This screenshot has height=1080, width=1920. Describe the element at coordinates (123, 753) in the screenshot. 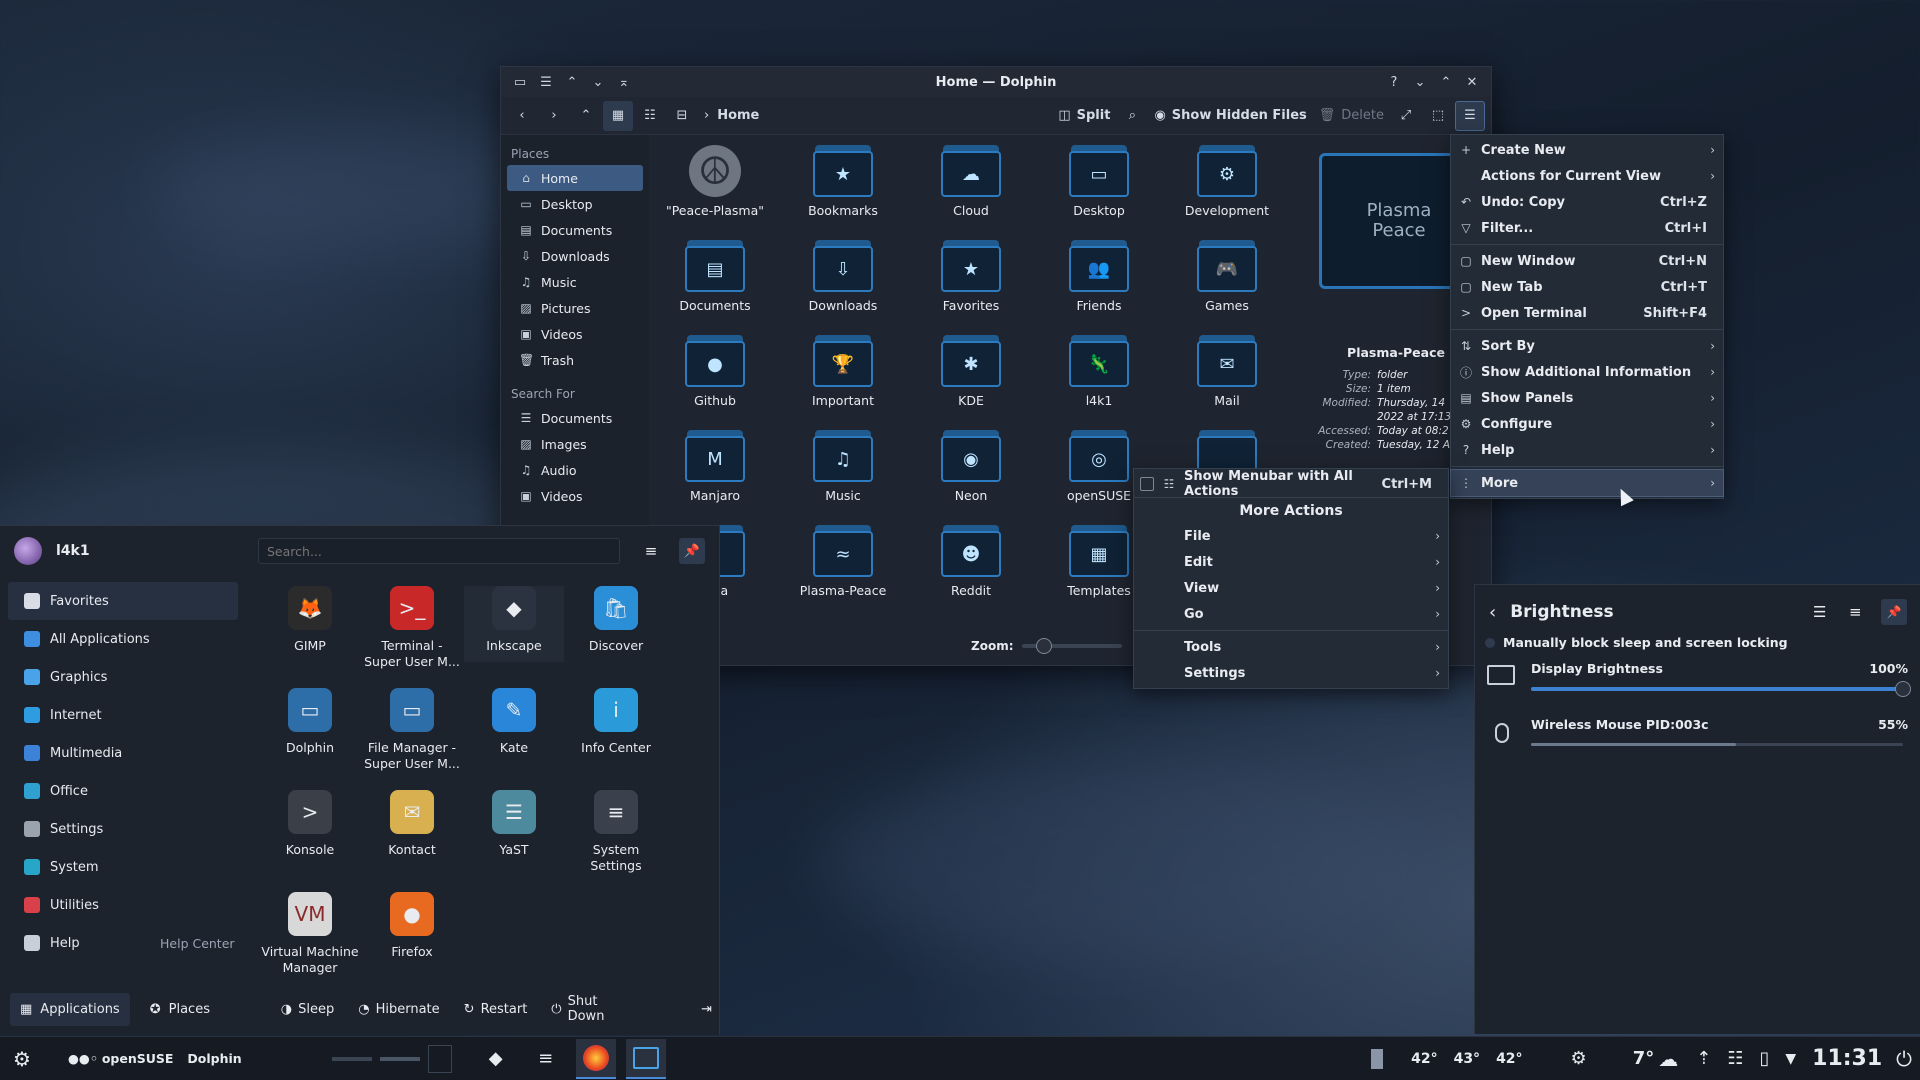

I see `category-multimedia: Multimedia` at that location.